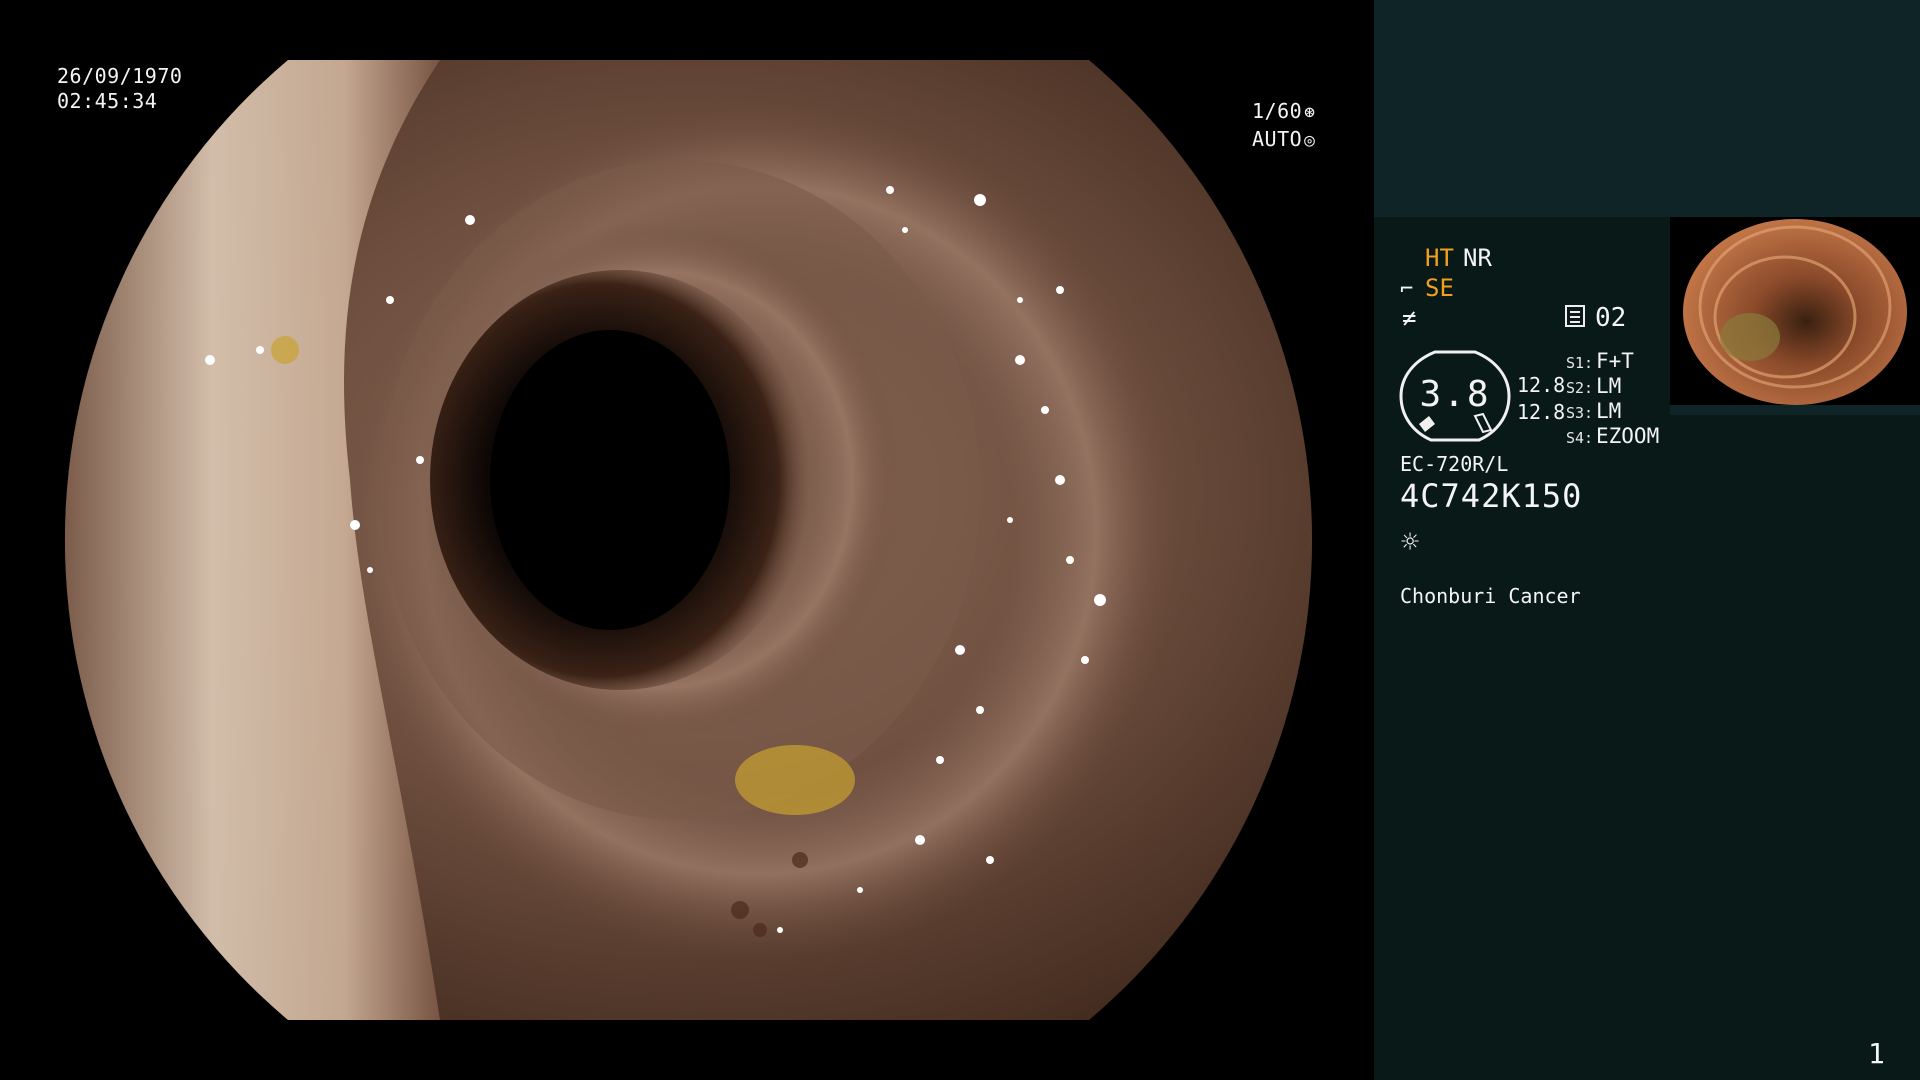  What do you see at coordinates (1410, 542) in the screenshot?
I see `light-source-icon: ☼` at bounding box center [1410, 542].